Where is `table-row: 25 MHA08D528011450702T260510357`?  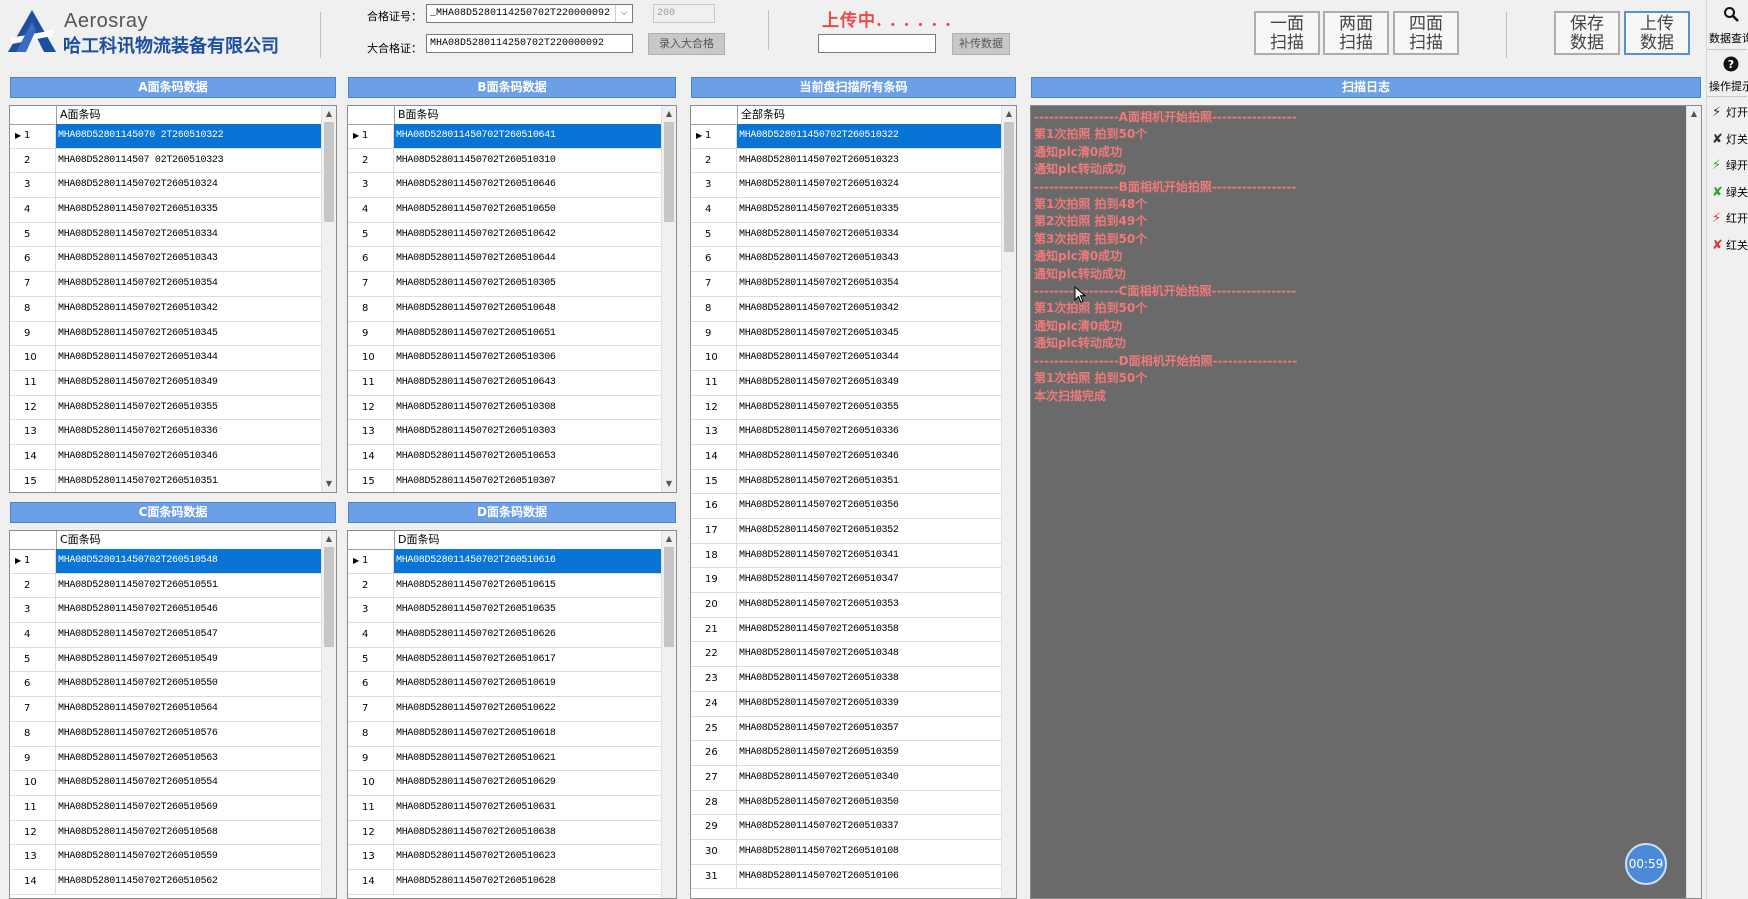
table-row: 25 MHA08D528011450702T260510357 is located at coordinates (846, 729).